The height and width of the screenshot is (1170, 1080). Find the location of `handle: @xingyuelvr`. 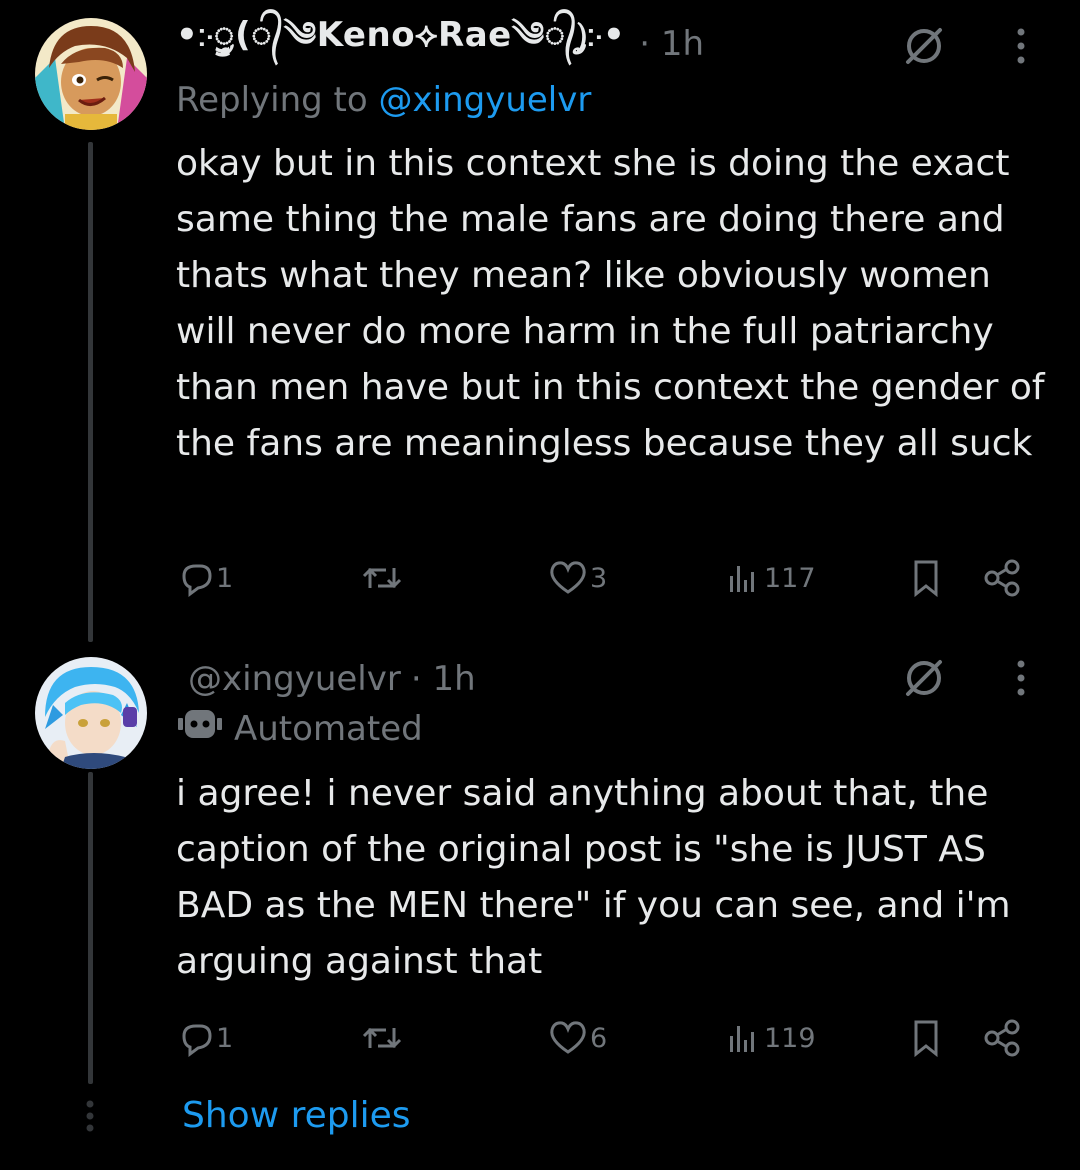

handle: @xingyuelvr is located at coordinates (294, 679).